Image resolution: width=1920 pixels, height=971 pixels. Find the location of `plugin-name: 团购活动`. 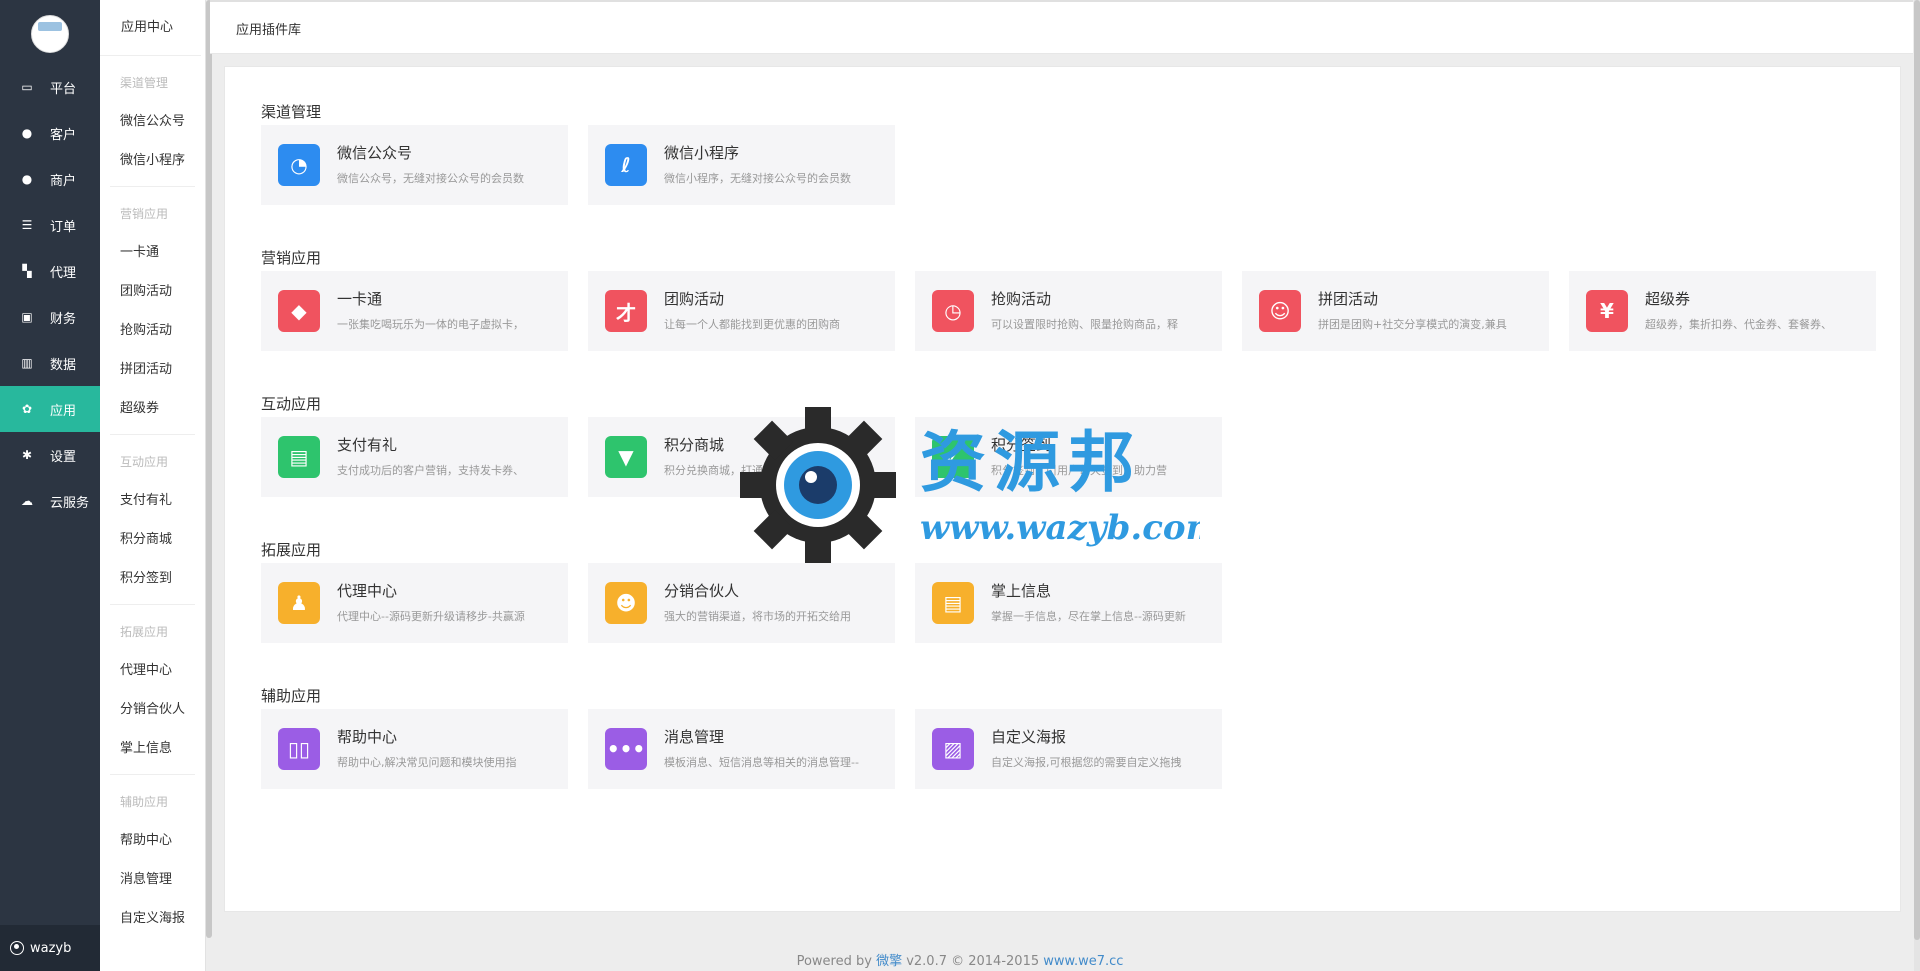

plugin-name: 团购活动 is located at coordinates (694, 299).